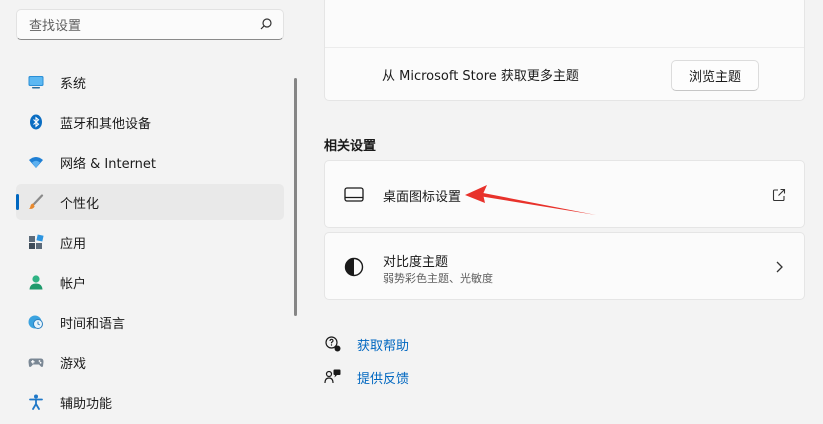  Describe the element at coordinates (73, 284) in the screenshot. I see `sidebar-item-label: 帐户` at that location.